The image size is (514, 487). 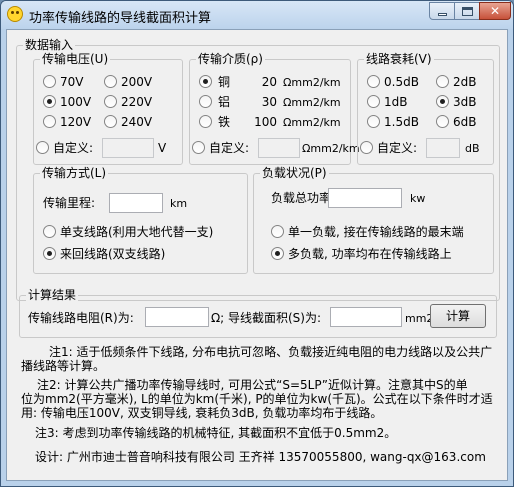 I want to click on resistance-unit: Ω;, so click(x=218, y=318).